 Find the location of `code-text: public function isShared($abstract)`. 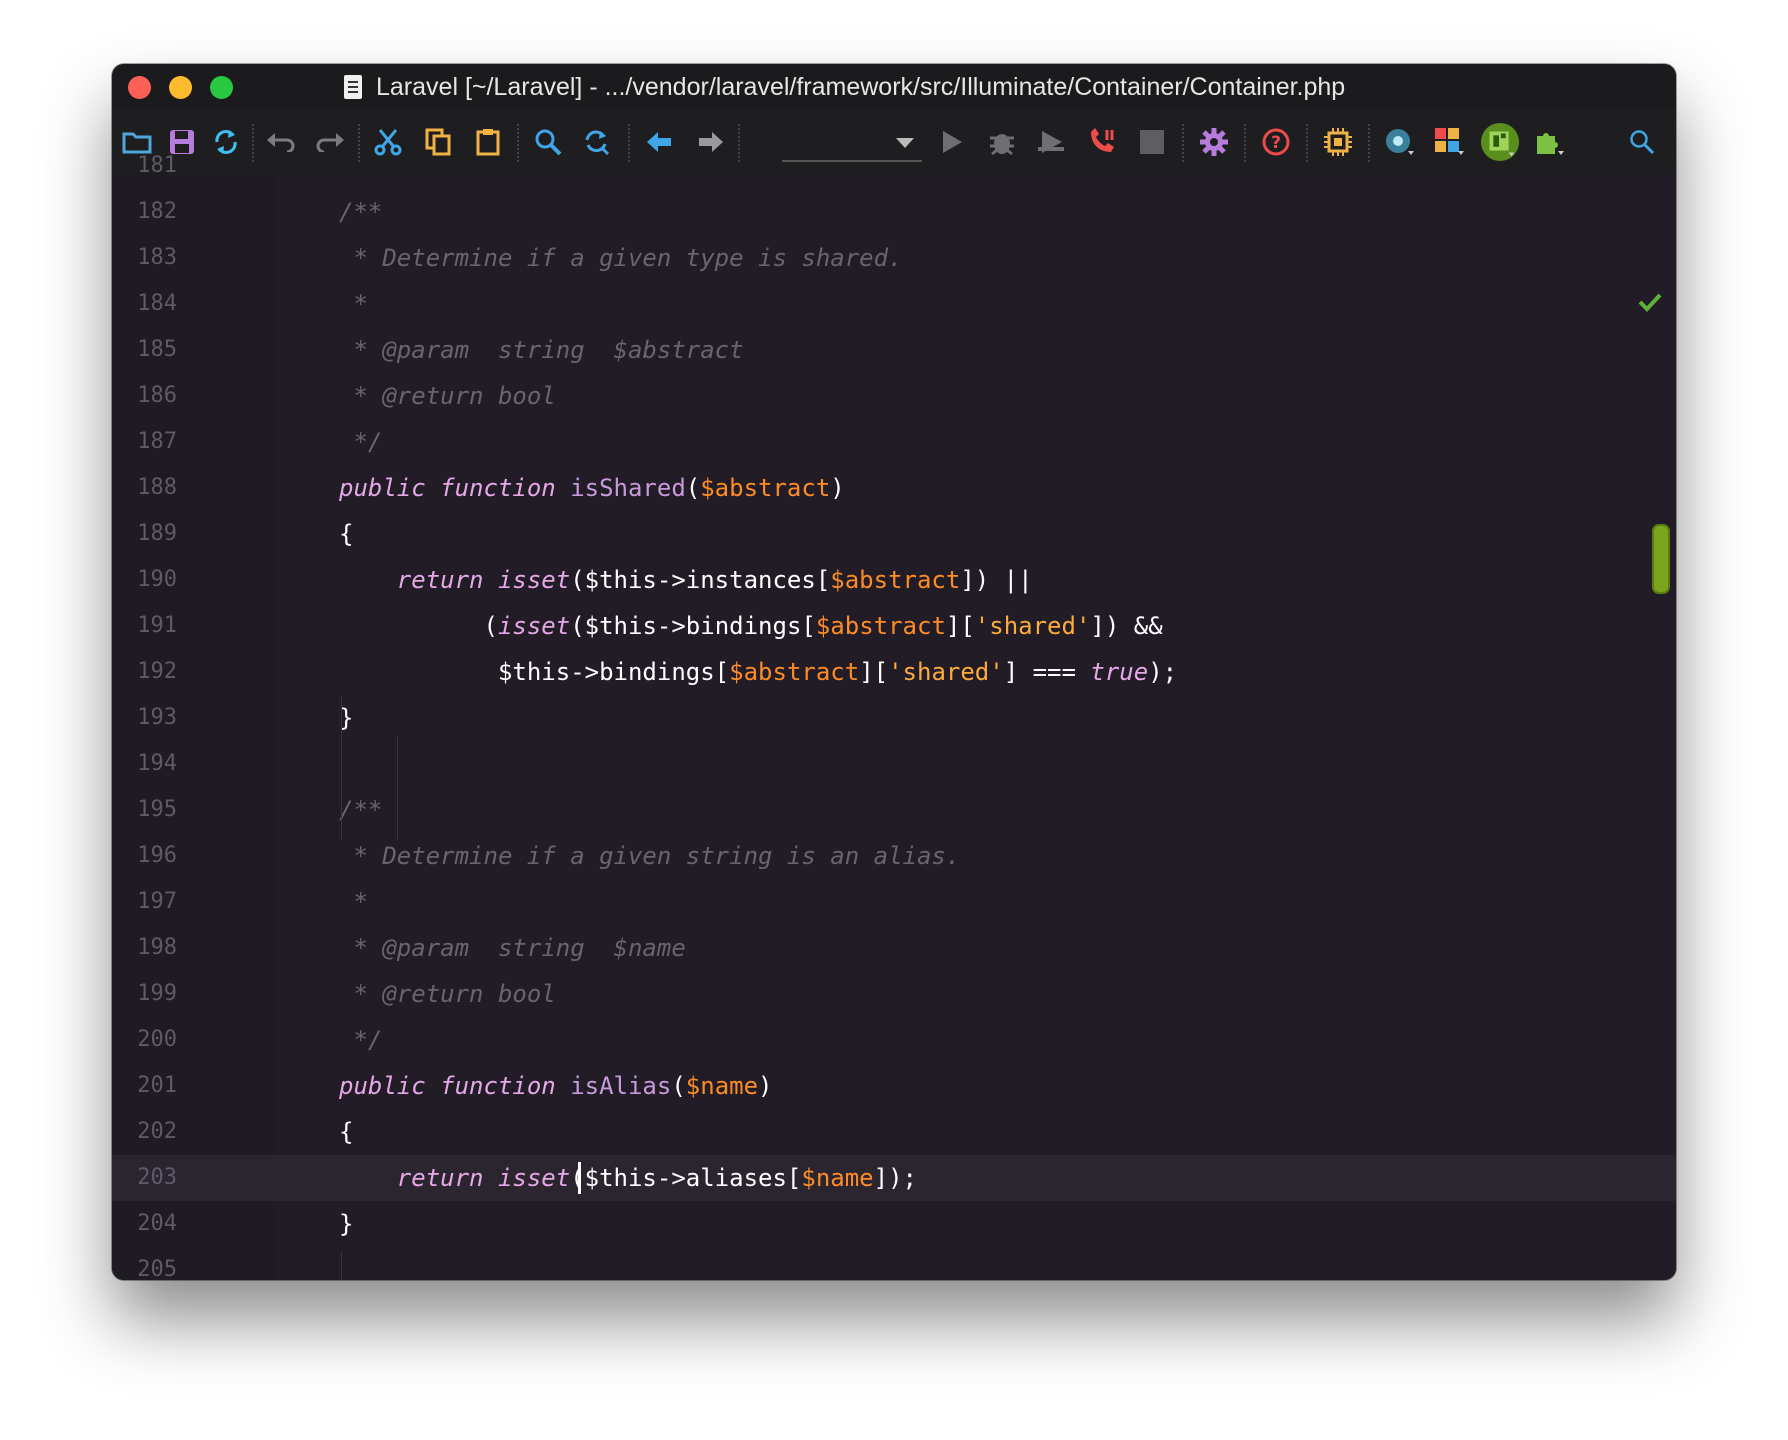

code-text: public function isShared($abstract) is located at coordinates (592, 488).